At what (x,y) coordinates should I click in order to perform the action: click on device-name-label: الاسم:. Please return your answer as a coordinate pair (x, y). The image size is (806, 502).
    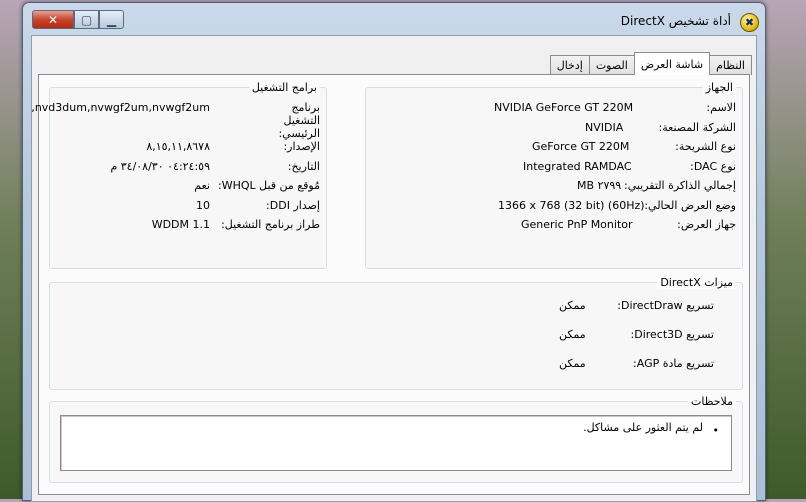
    Looking at the image, I should click on (721, 107).